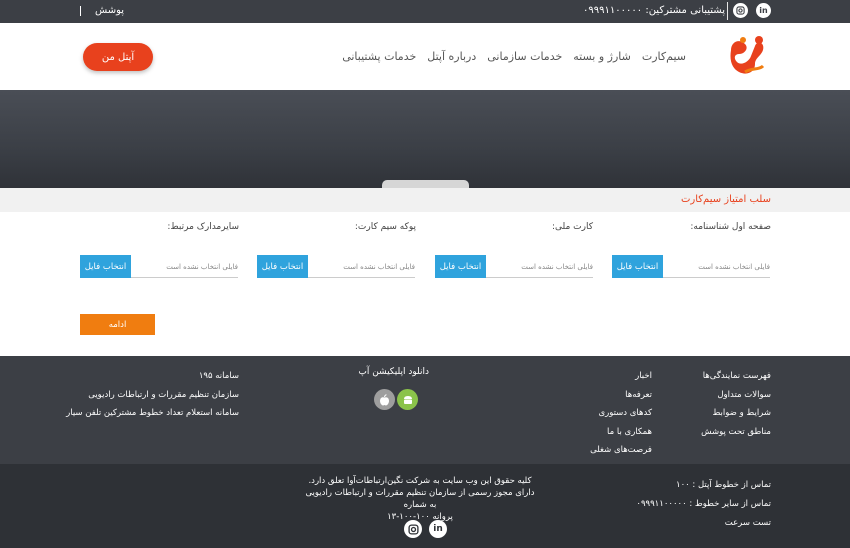 The width and height of the screenshot is (850, 548). What do you see at coordinates (691, 266) in the screenshot?
I see `file-upload-birth-certificate: انتخاب فایل فایلی انتخاب نشده است` at bounding box center [691, 266].